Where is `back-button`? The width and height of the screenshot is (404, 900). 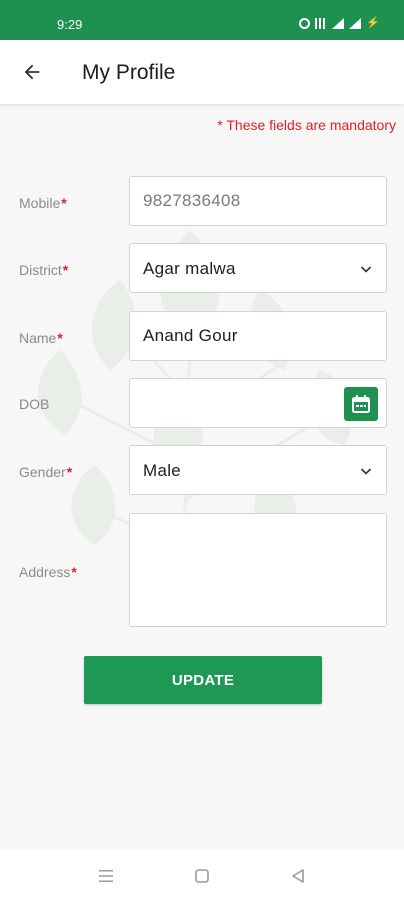
back-button is located at coordinates (32, 72).